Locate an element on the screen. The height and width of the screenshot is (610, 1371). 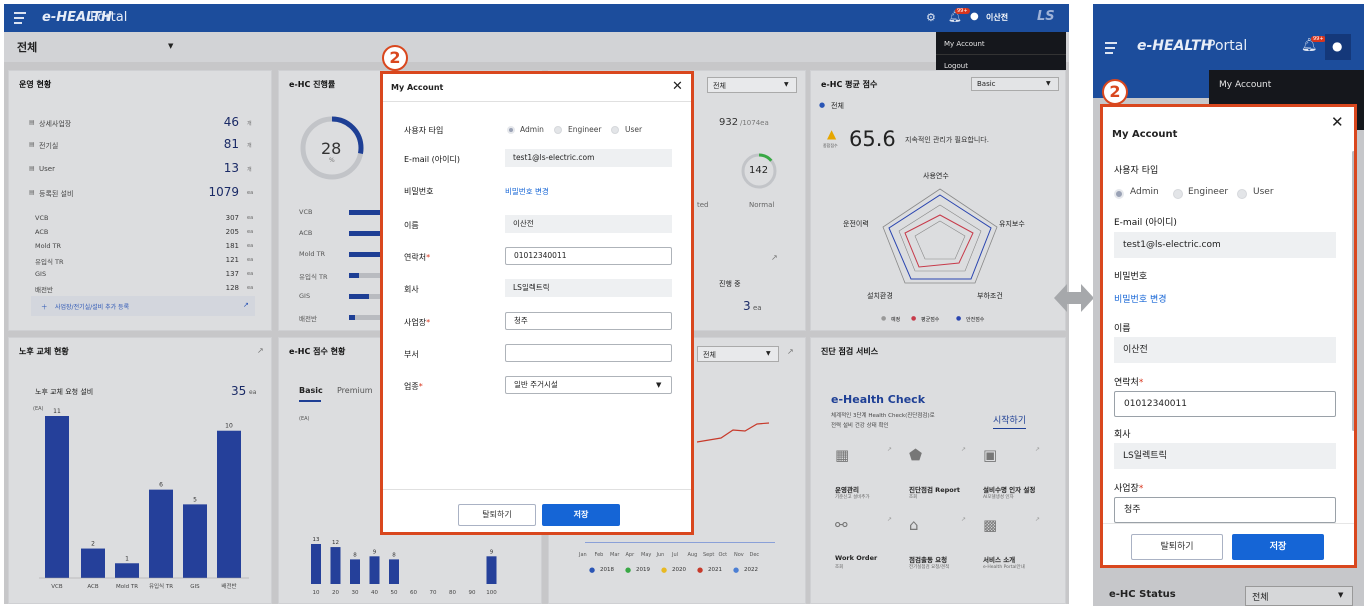
score-message: 지속적인 관리가 필요합니다. is located at coordinates (947, 140).